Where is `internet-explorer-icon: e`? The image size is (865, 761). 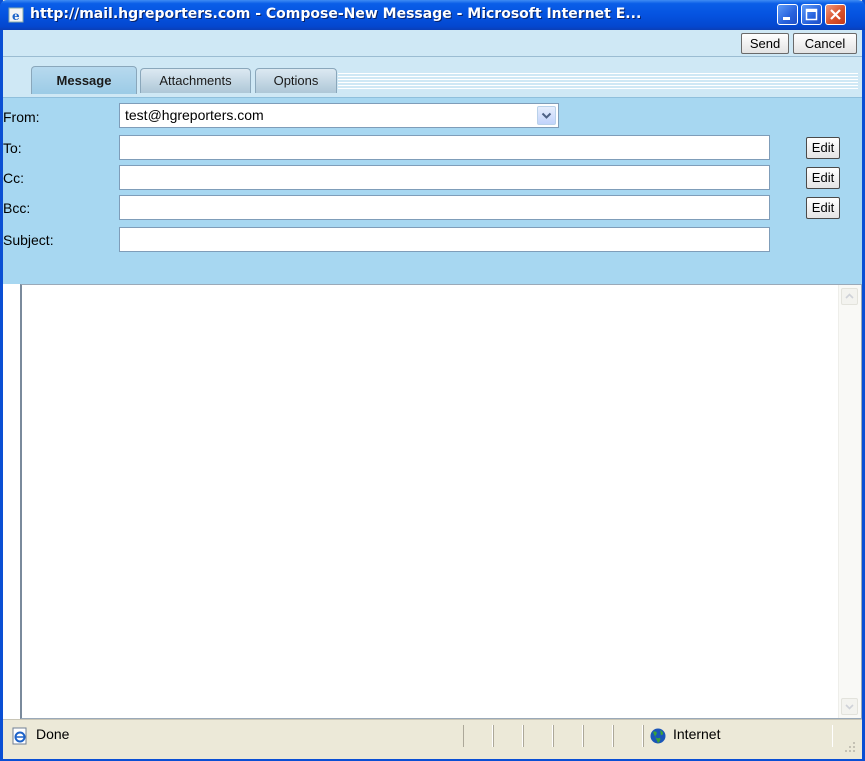 internet-explorer-icon: e is located at coordinates (16, 15).